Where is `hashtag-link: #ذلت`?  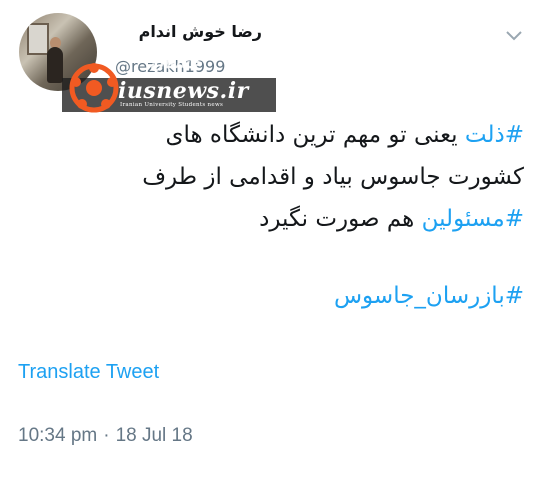
hashtag-link: #ذلت is located at coordinates (494, 135).